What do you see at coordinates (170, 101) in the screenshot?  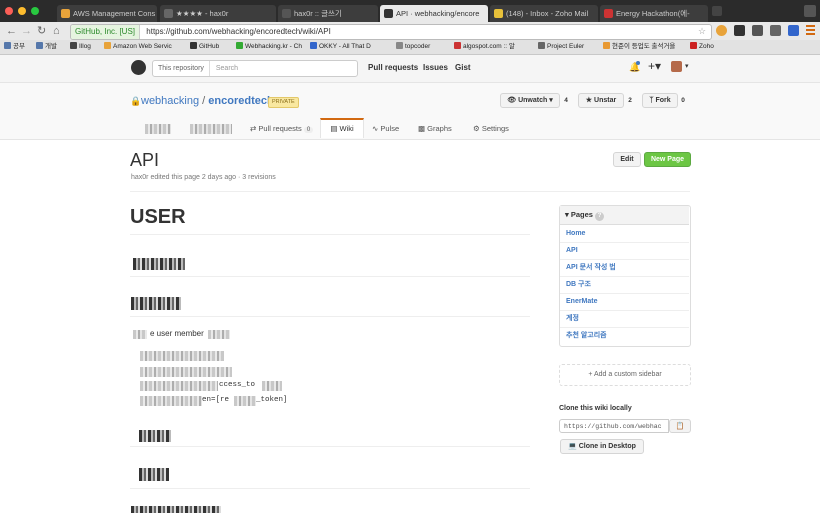 I see `repo-owner-link: webhacking` at bounding box center [170, 101].